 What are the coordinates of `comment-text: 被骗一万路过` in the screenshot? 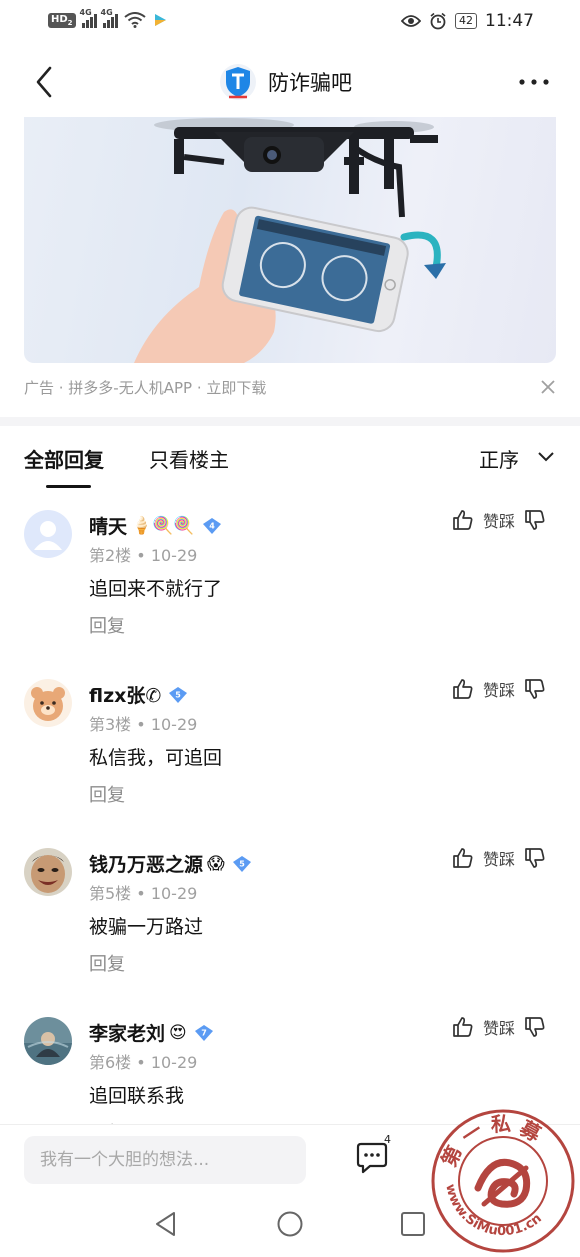 It's located at (146, 927).